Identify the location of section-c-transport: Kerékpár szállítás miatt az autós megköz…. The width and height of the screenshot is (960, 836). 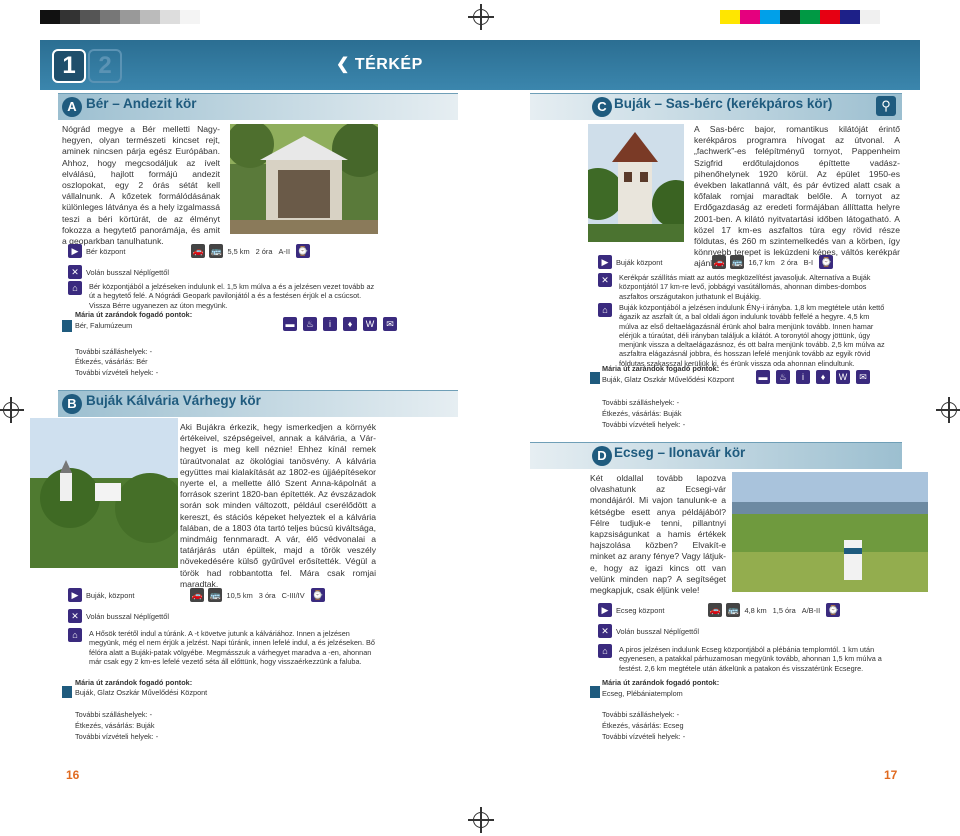
(745, 287).